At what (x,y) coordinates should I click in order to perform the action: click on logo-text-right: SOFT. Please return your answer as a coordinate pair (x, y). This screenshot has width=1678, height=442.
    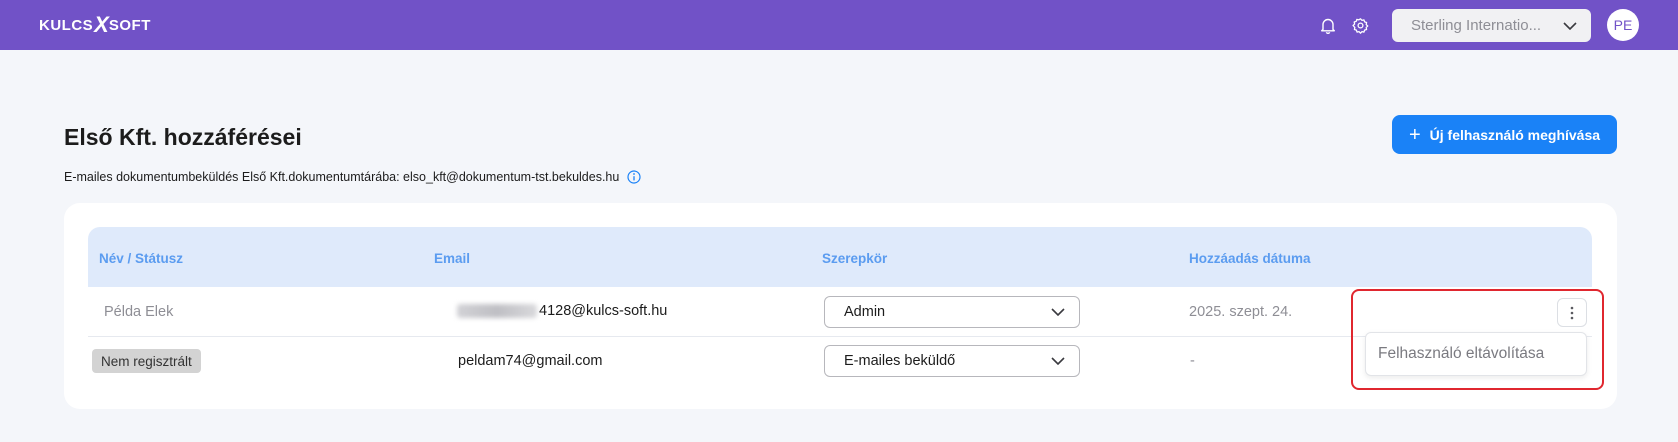
    Looking at the image, I should click on (129, 25).